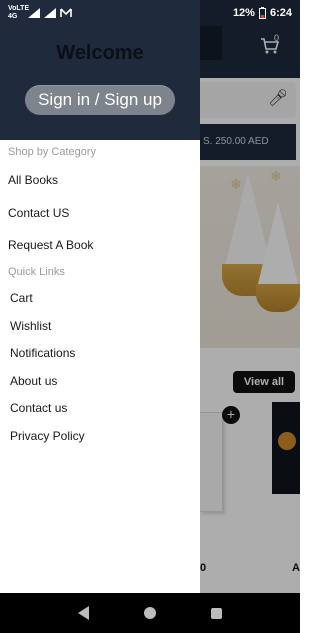 The image size is (320, 633). What do you see at coordinates (217, 613) in the screenshot?
I see `recent-apps-icon` at bounding box center [217, 613].